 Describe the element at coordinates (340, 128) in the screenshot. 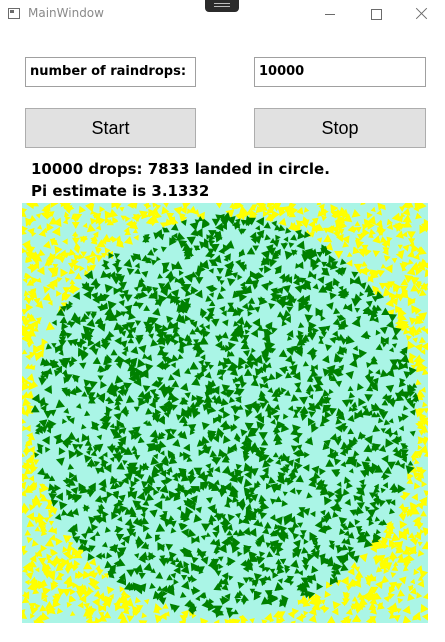

I see `stop-button: Stop` at that location.